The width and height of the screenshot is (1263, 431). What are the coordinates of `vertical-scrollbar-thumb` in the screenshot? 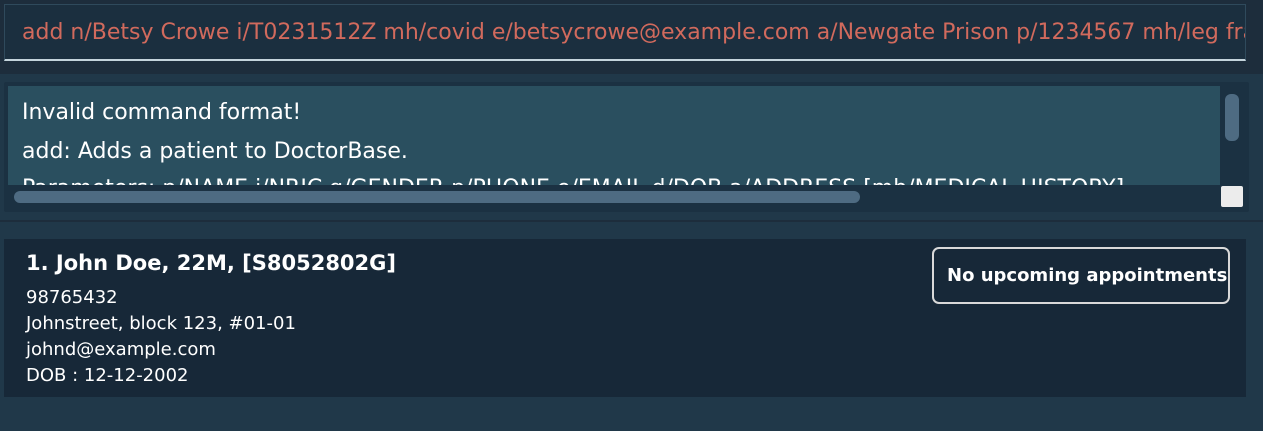 It's located at (1232, 117).